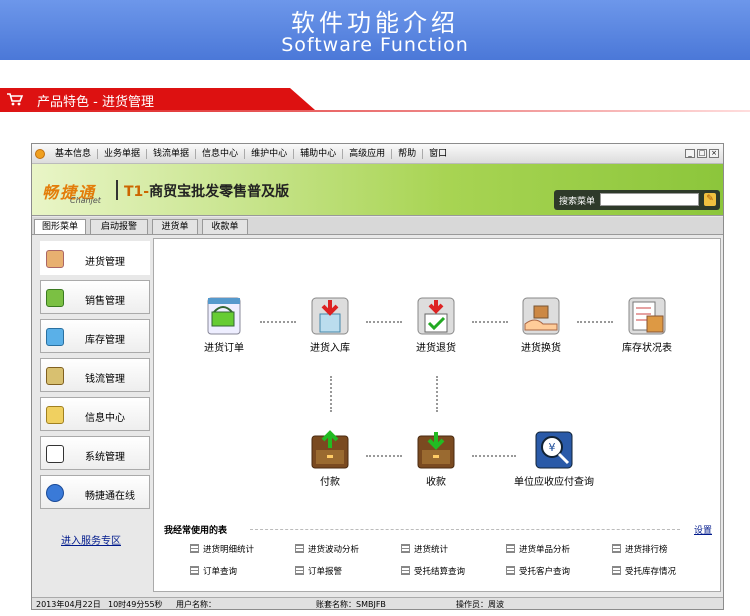 The width and height of the screenshot is (750, 616). I want to click on menu-item-basic-info: 基本信息, so click(74, 154).